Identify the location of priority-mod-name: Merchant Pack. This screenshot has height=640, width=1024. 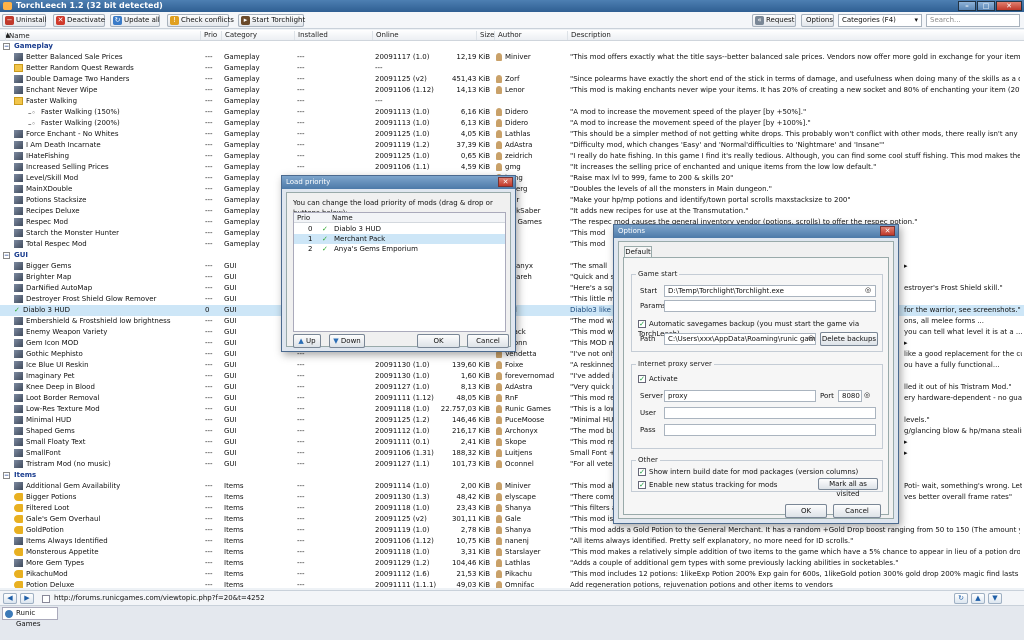
(360, 239).